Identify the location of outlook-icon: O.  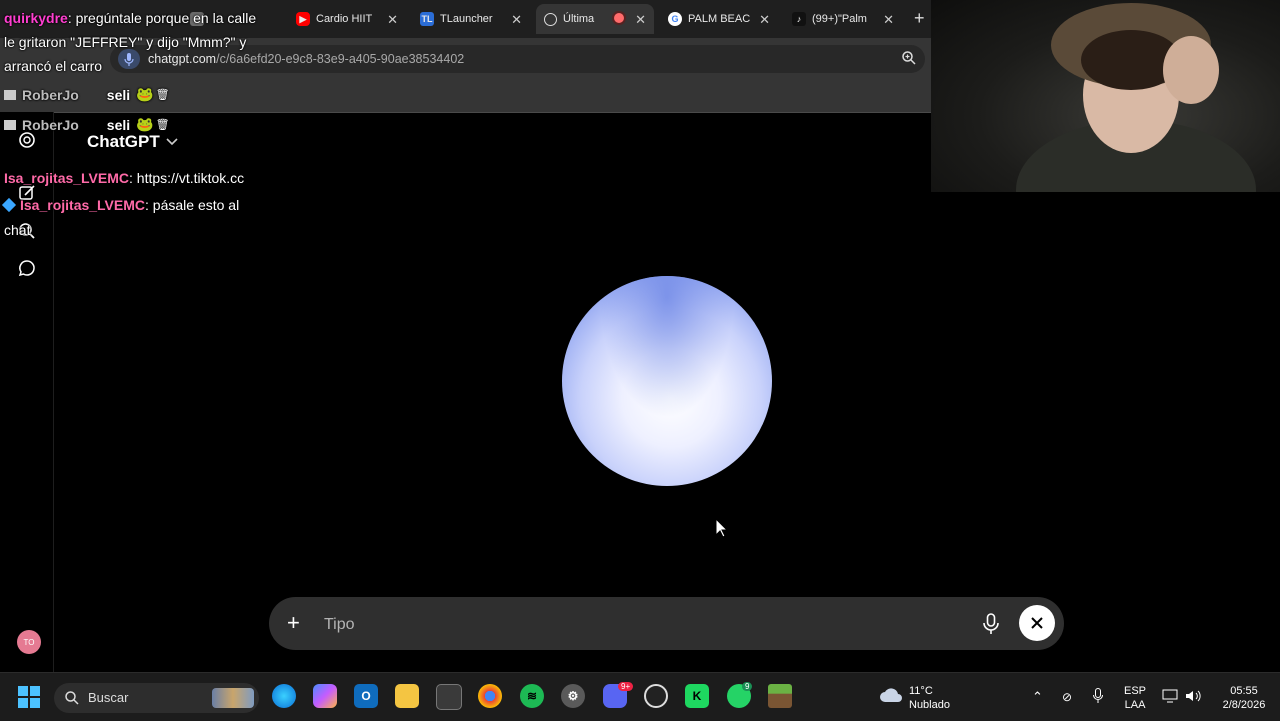
(366, 696).